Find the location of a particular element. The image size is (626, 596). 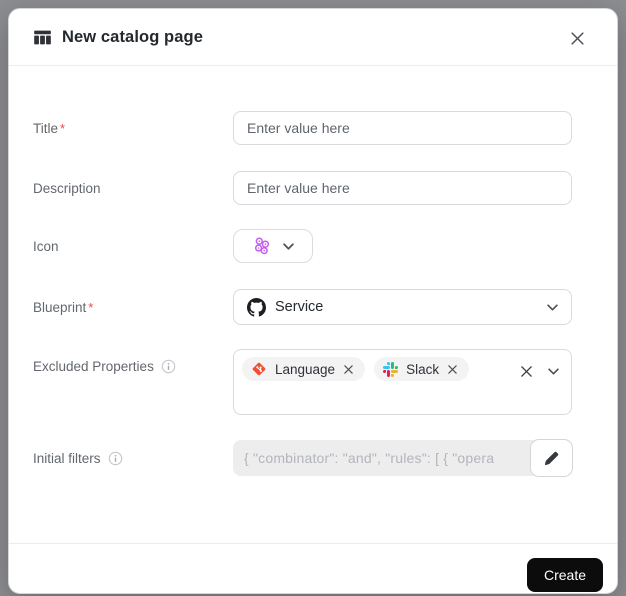

table-icon is located at coordinates (42, 37).